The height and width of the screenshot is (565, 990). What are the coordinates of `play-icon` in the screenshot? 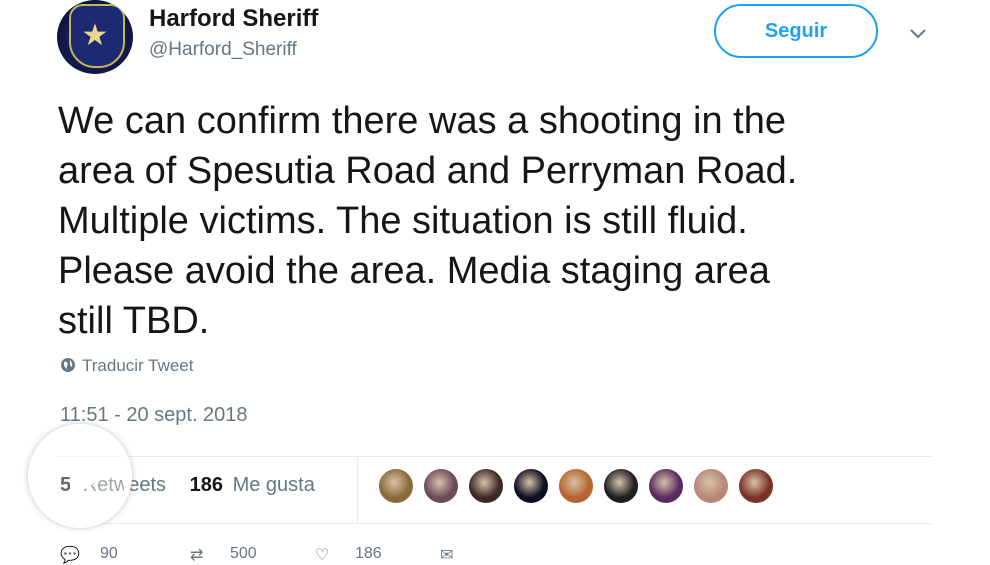 It's located at (80, 476).